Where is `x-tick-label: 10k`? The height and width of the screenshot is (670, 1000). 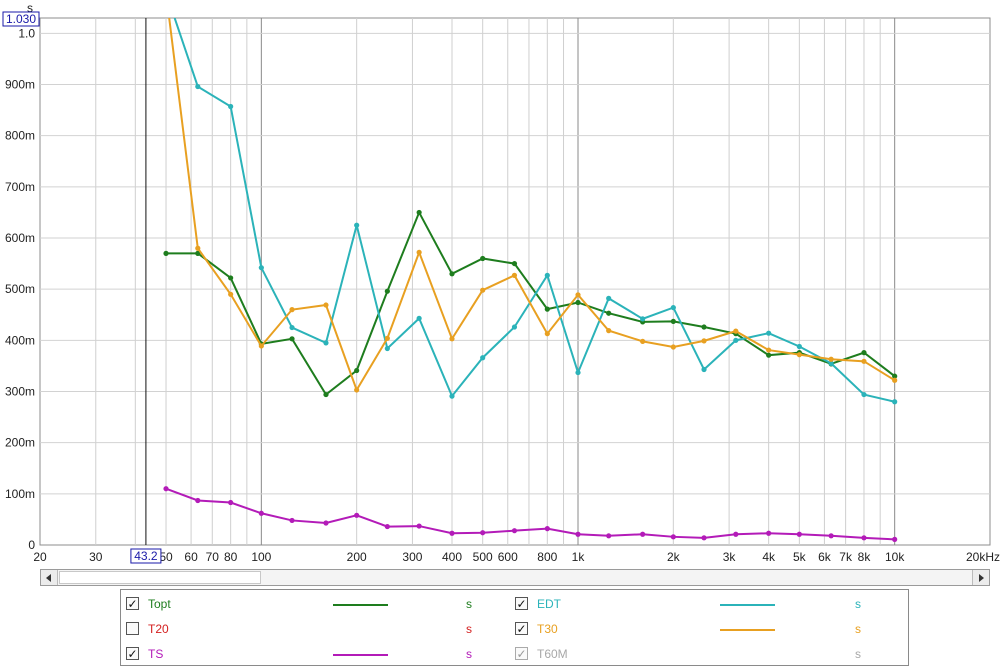 x-tick-label: 10k is located at coordinates (895, 557).